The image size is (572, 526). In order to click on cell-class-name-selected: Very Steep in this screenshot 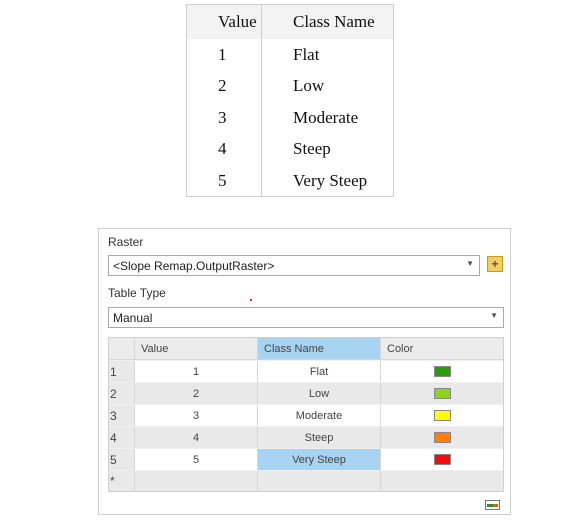, I will do `click(319, 459)`.